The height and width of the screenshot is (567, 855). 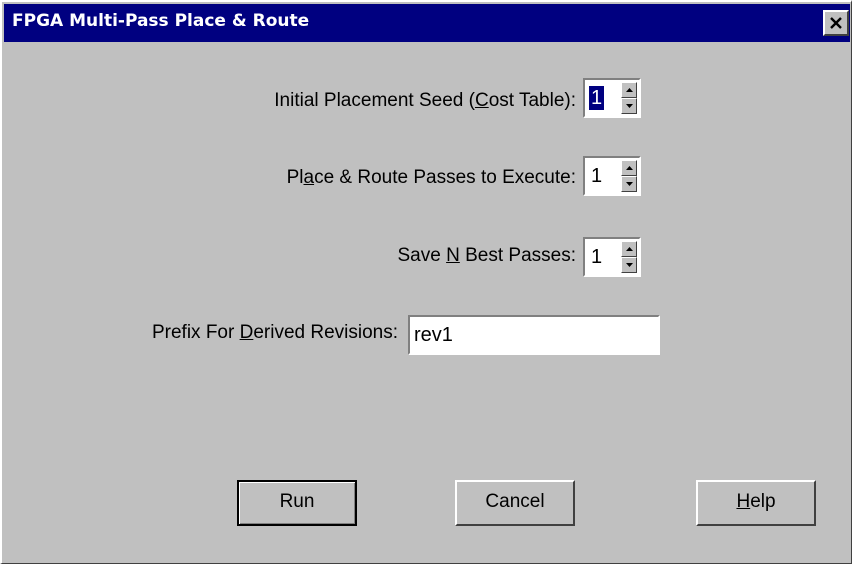 What do you see at coordinates (422, 255) in the screenshot?
I see `save-best-label-pre: Save` at bounding box center [422, 255].